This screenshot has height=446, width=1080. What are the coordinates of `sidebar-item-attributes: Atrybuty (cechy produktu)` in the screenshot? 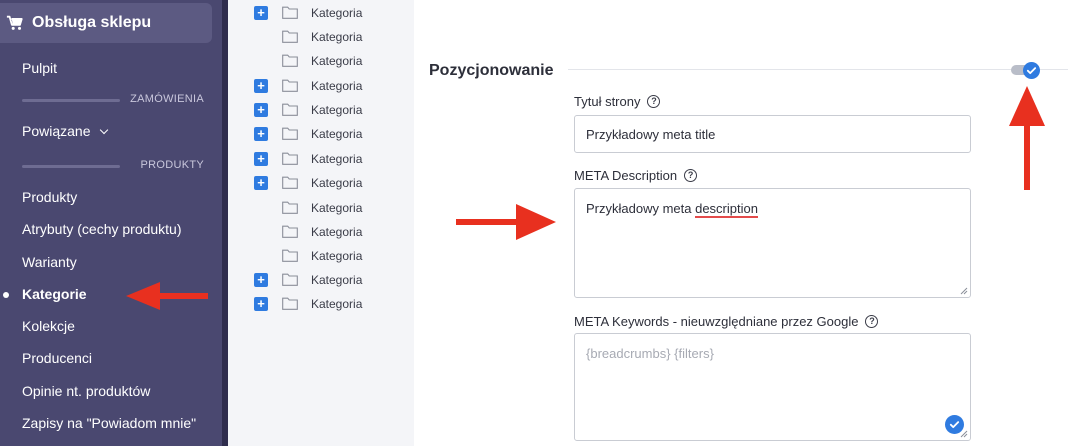 It's located at (102, 229).